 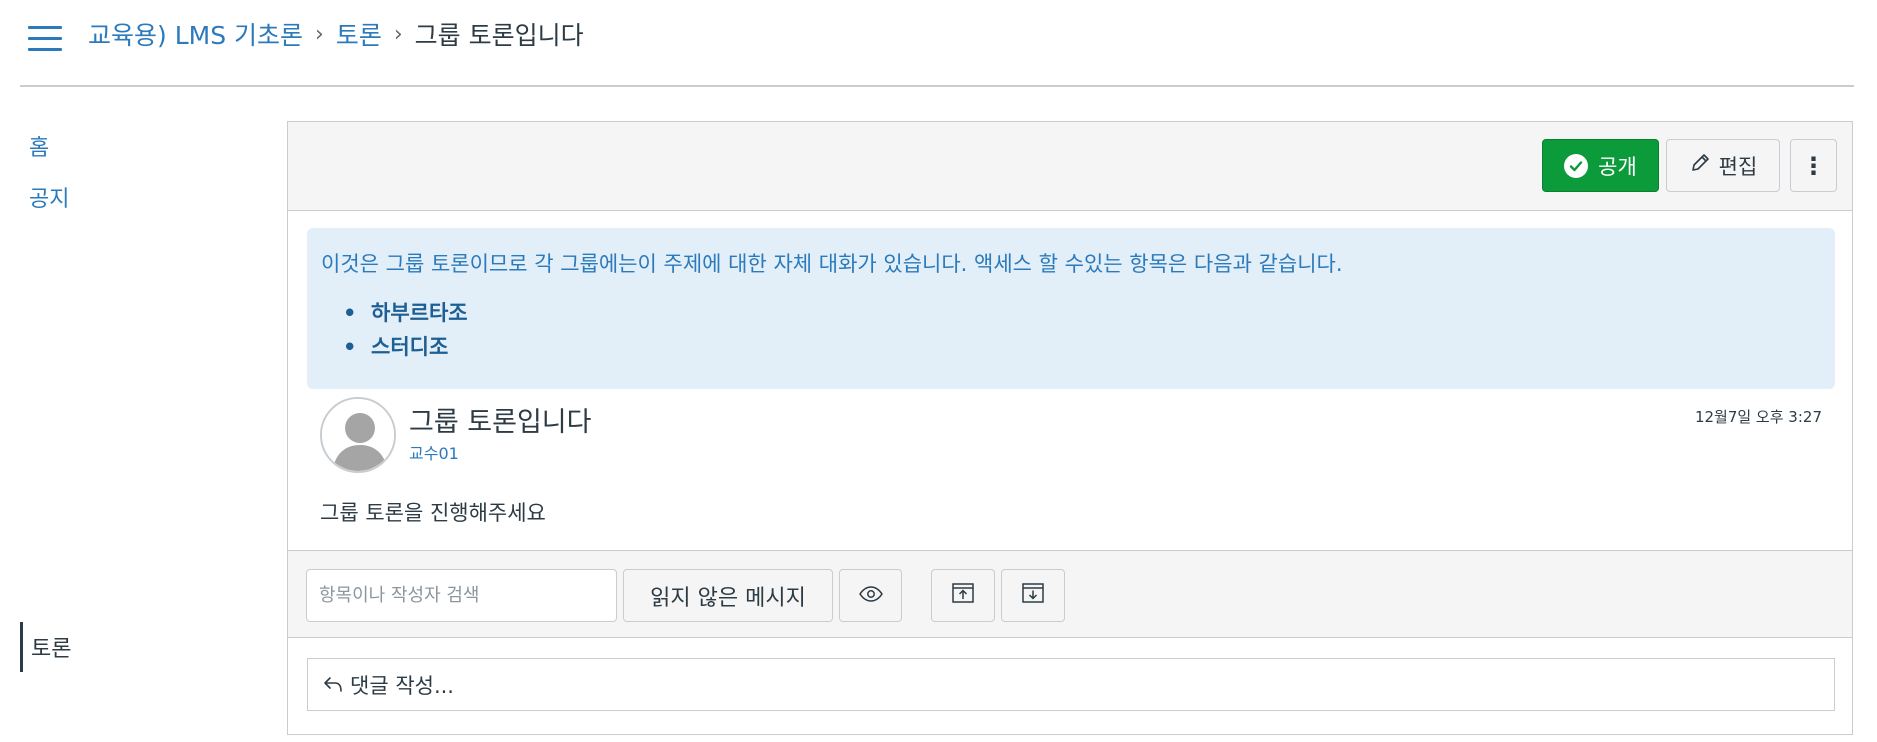 I want to click on avatar-icon, so click(x=358, y=435).